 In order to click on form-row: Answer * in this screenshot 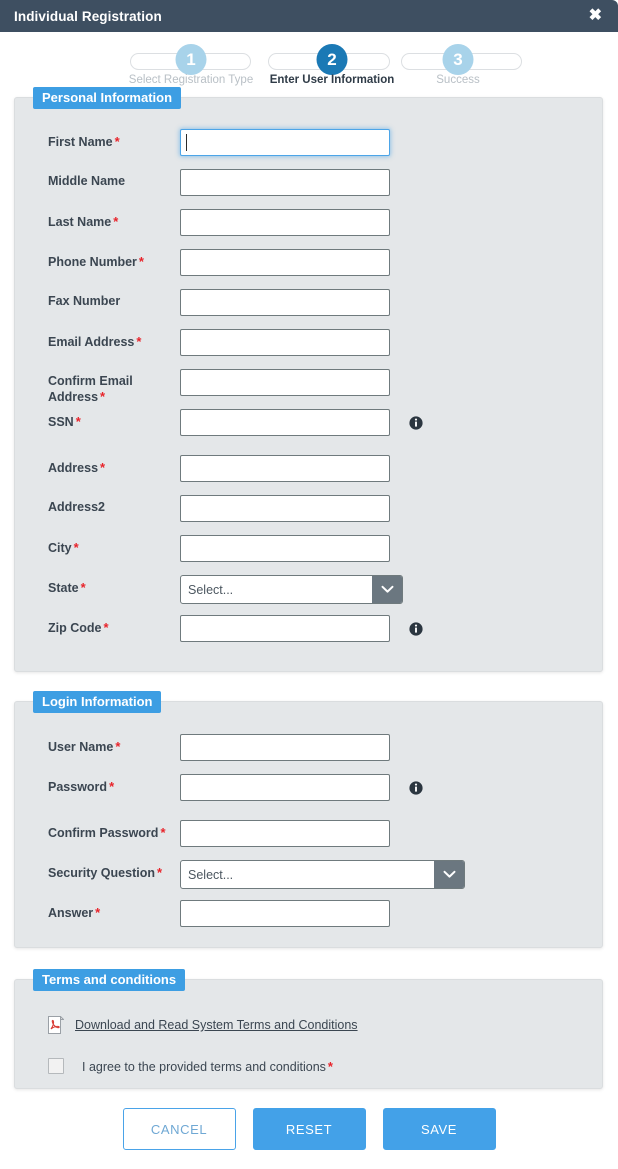, I will do `click(308, 922)`.